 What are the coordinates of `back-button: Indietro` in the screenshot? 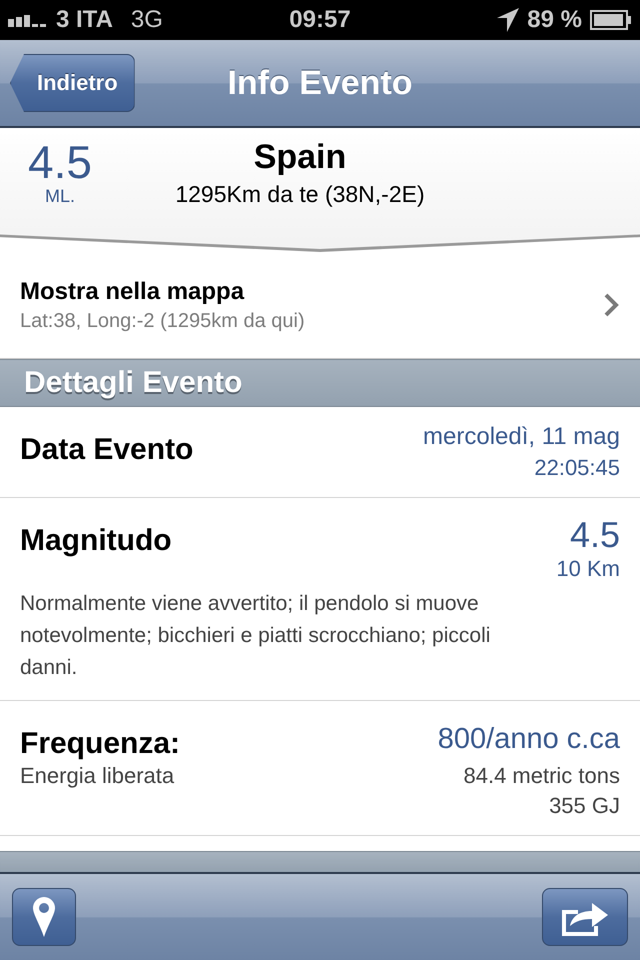 It's located at (72, 83).